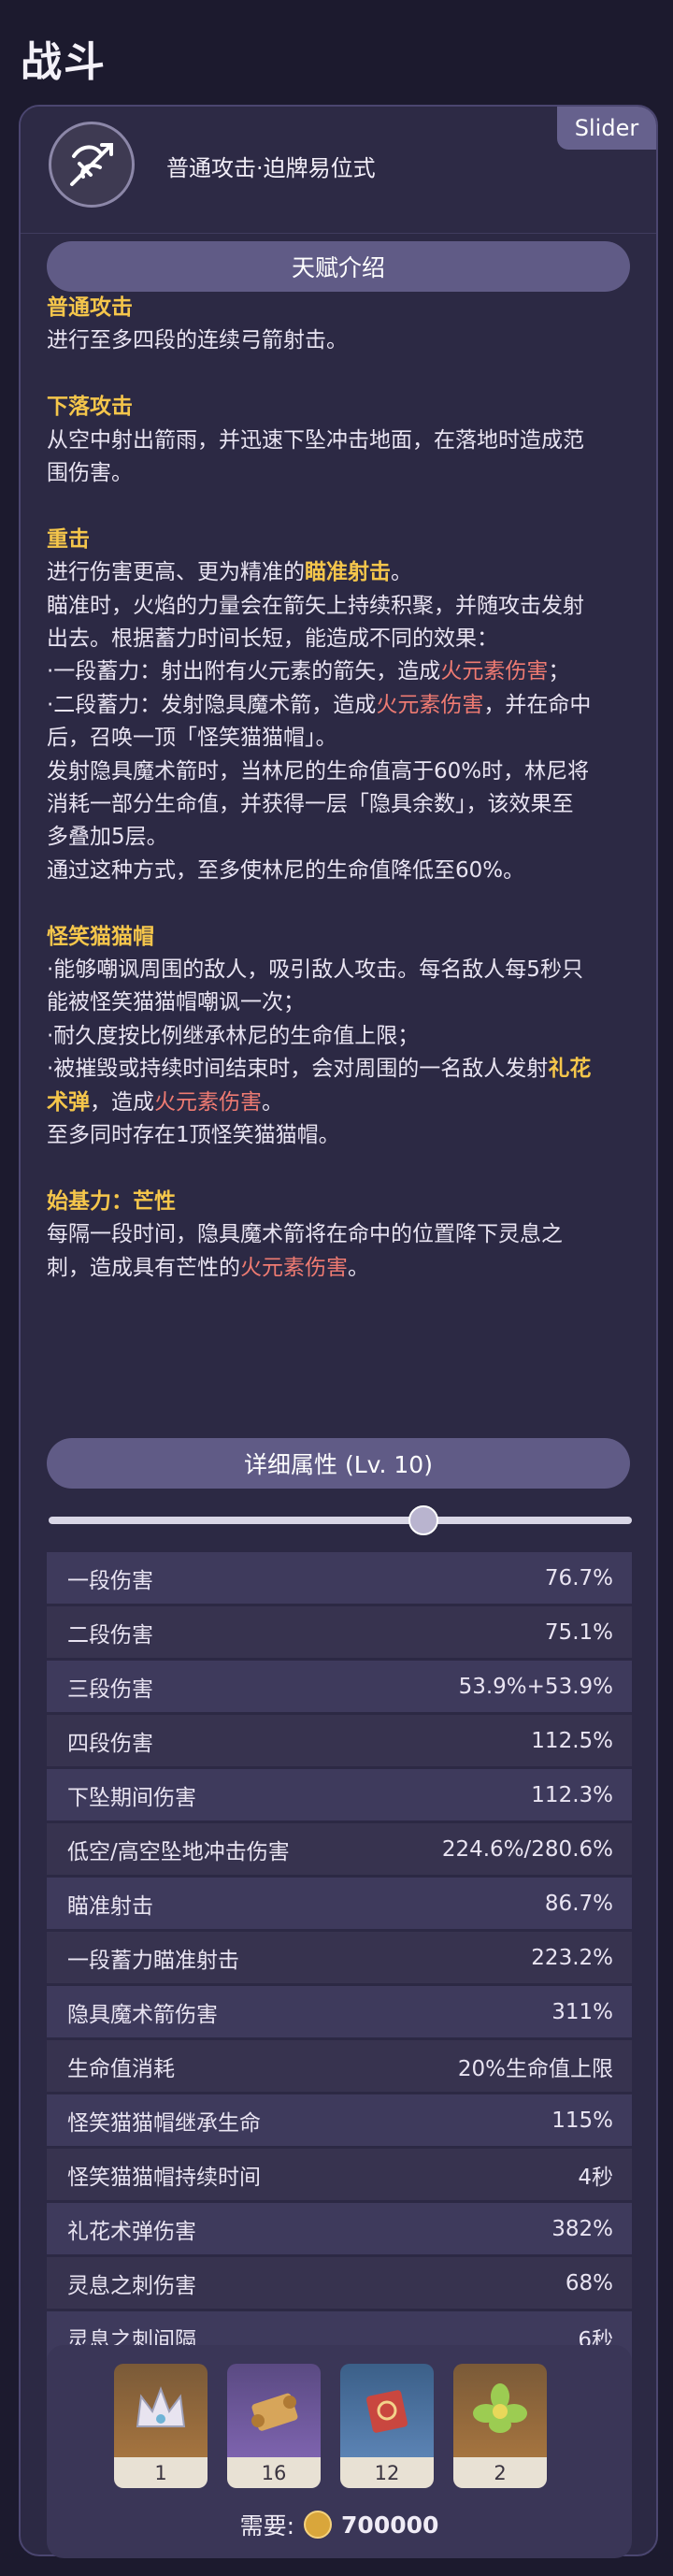 This screenshot has width=673, height=2576. What do you see at coordinates (143, 1267) in the screenshot?
I see `text-segment: 刺，造成具有芒性的` at bounding box center [143, 1267].